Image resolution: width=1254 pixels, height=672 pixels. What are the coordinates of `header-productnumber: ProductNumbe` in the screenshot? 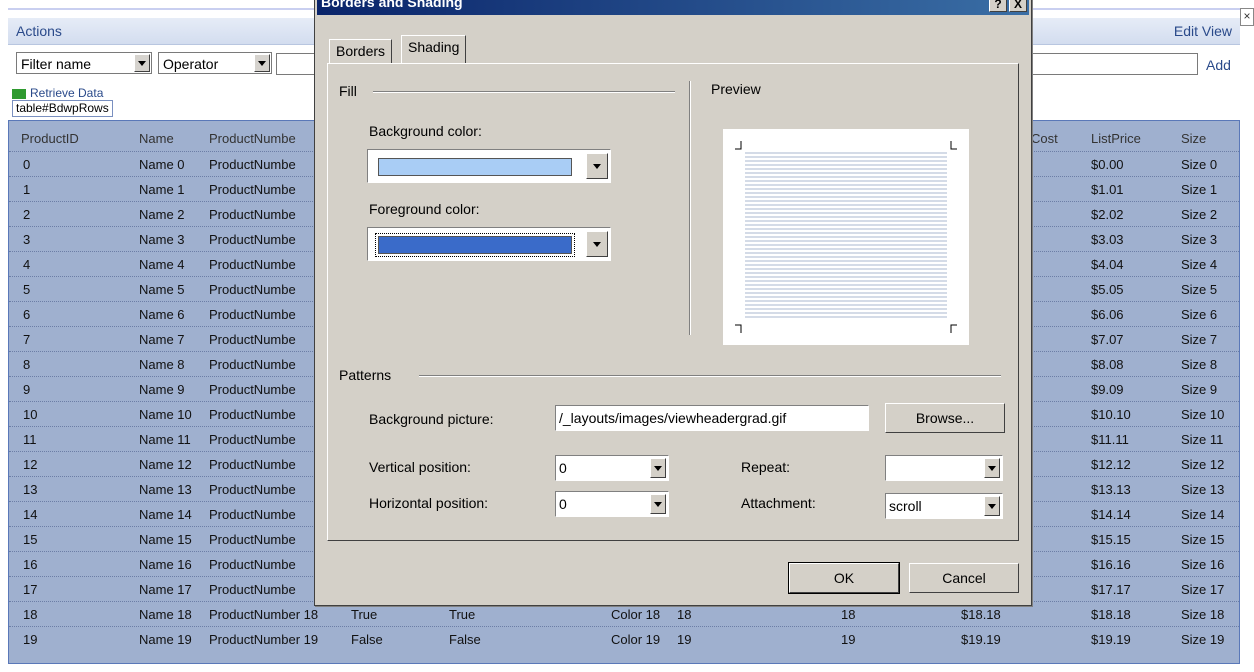 It's located at (252, 138).